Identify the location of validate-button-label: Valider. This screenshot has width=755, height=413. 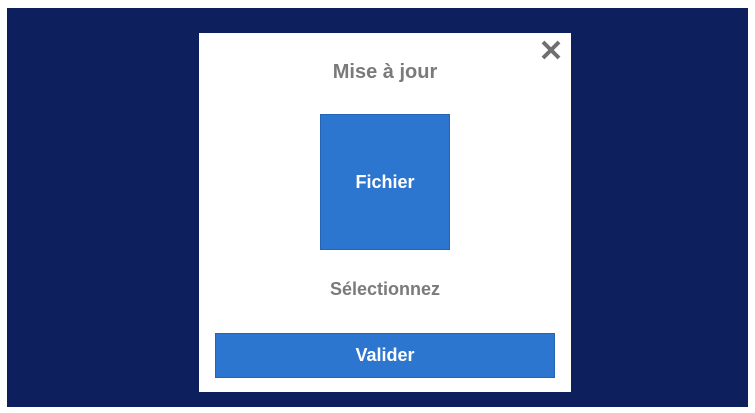
(385, 355).